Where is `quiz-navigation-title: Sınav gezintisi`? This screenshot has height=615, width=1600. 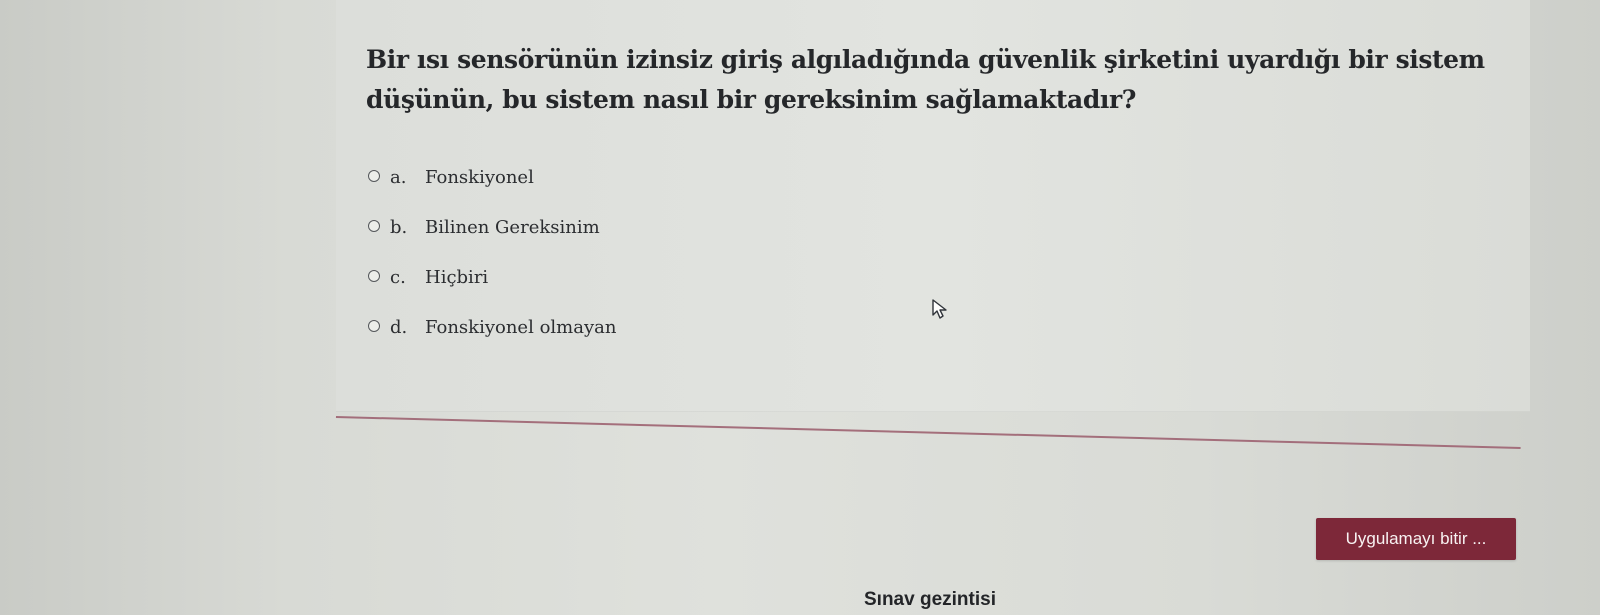
quiz-navigation-title: Sınav gezintisi is located at coordinates (930, 599).